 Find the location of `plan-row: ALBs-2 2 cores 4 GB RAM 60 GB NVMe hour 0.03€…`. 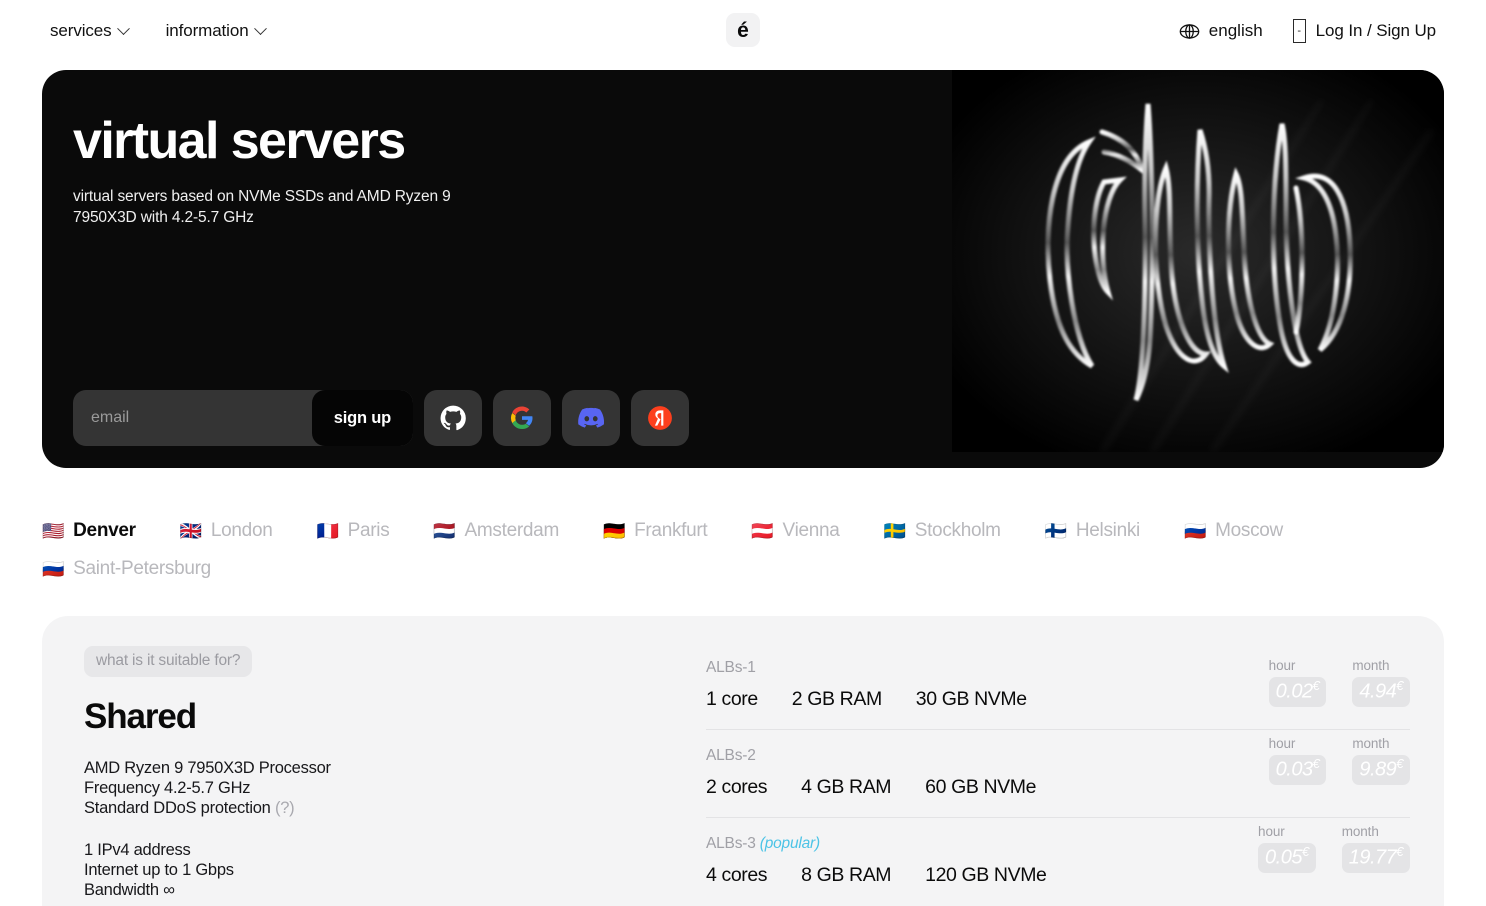

plan-row: ALBs-2 2 cores 4 GB RAM 60 GB NVMe hour 0.03€… is located at coordinates (1058, 773).